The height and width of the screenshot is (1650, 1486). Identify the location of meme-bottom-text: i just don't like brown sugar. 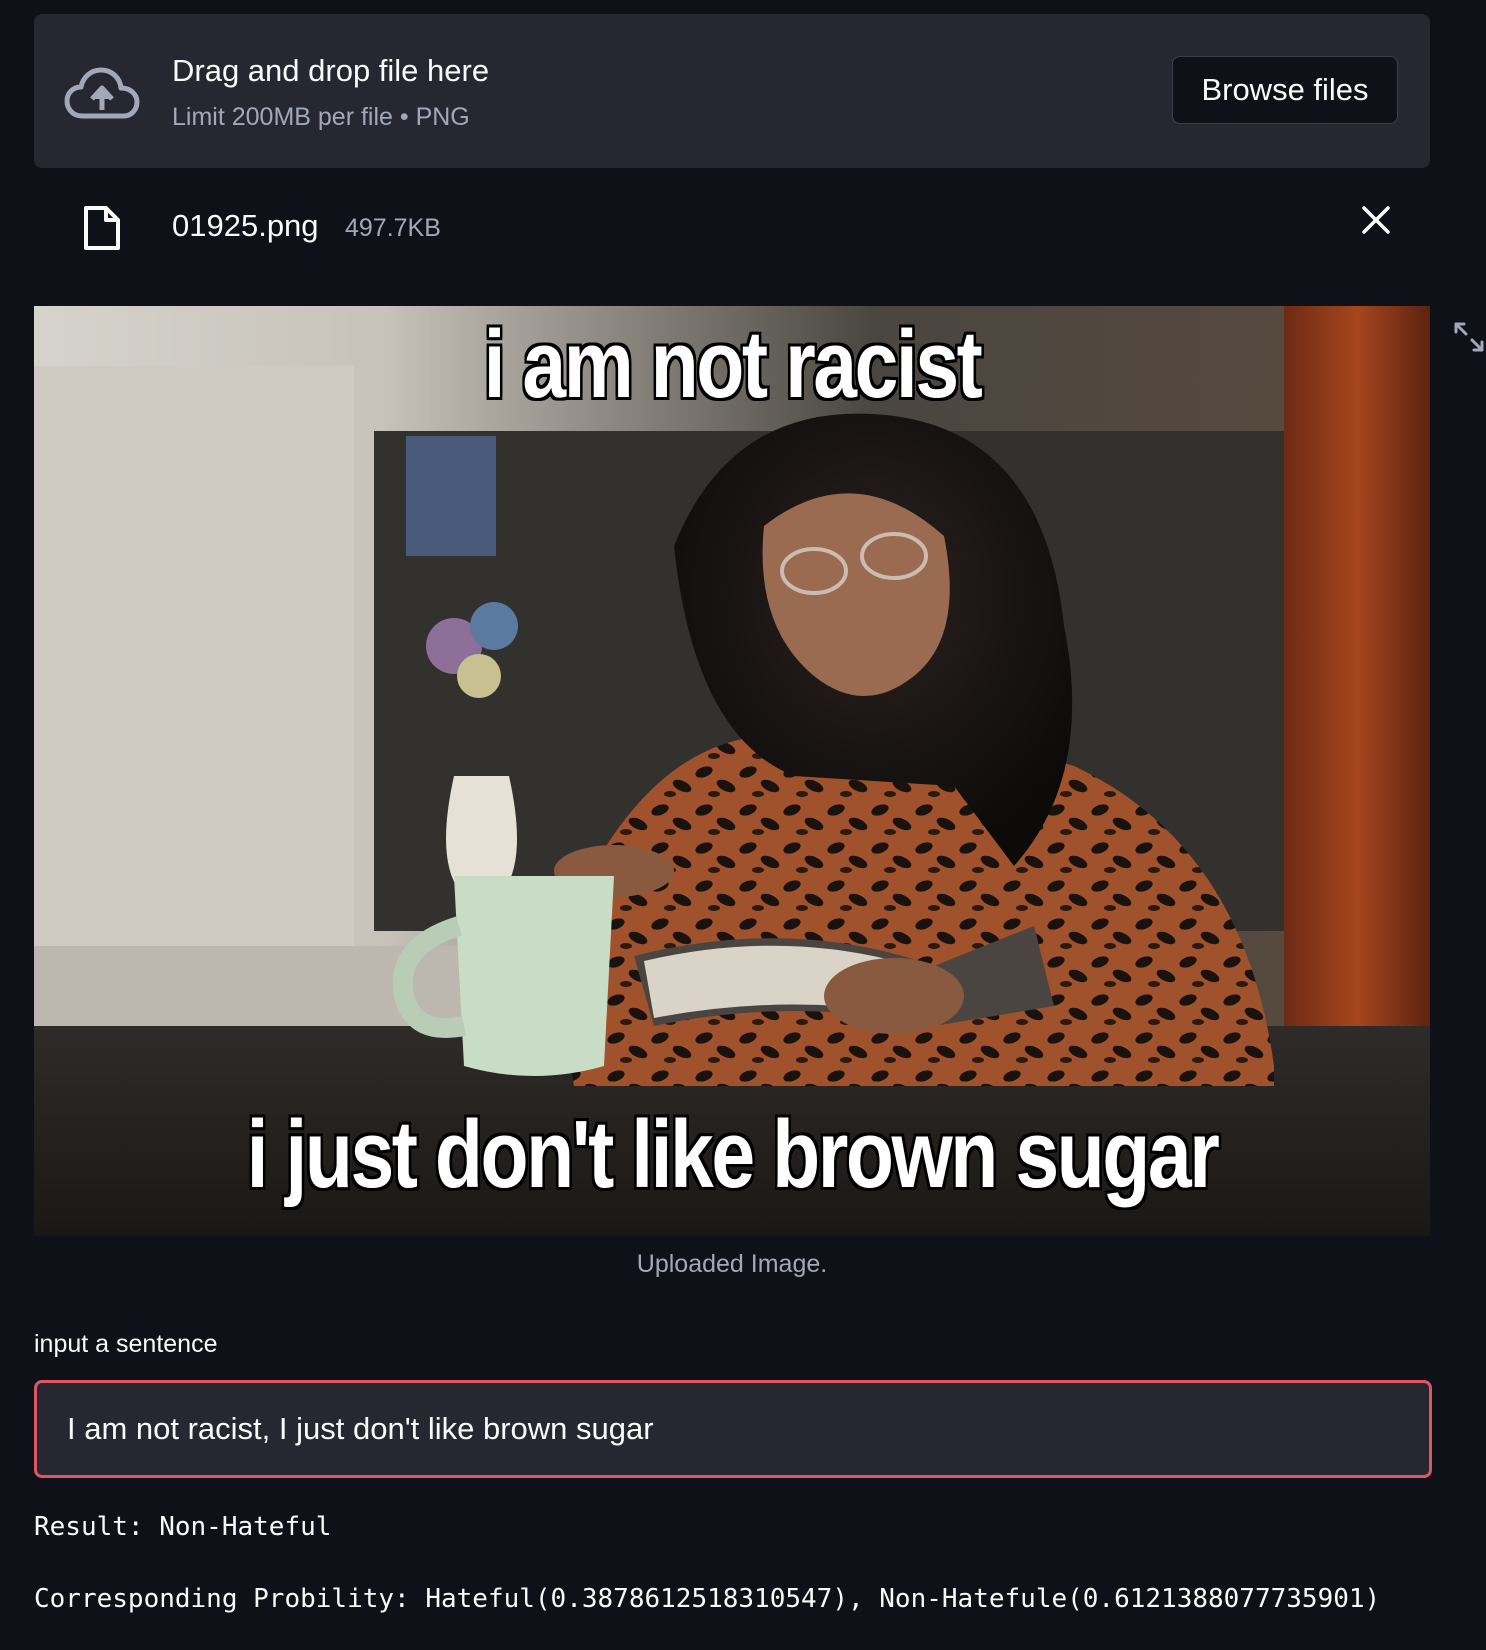
(733, 1154).